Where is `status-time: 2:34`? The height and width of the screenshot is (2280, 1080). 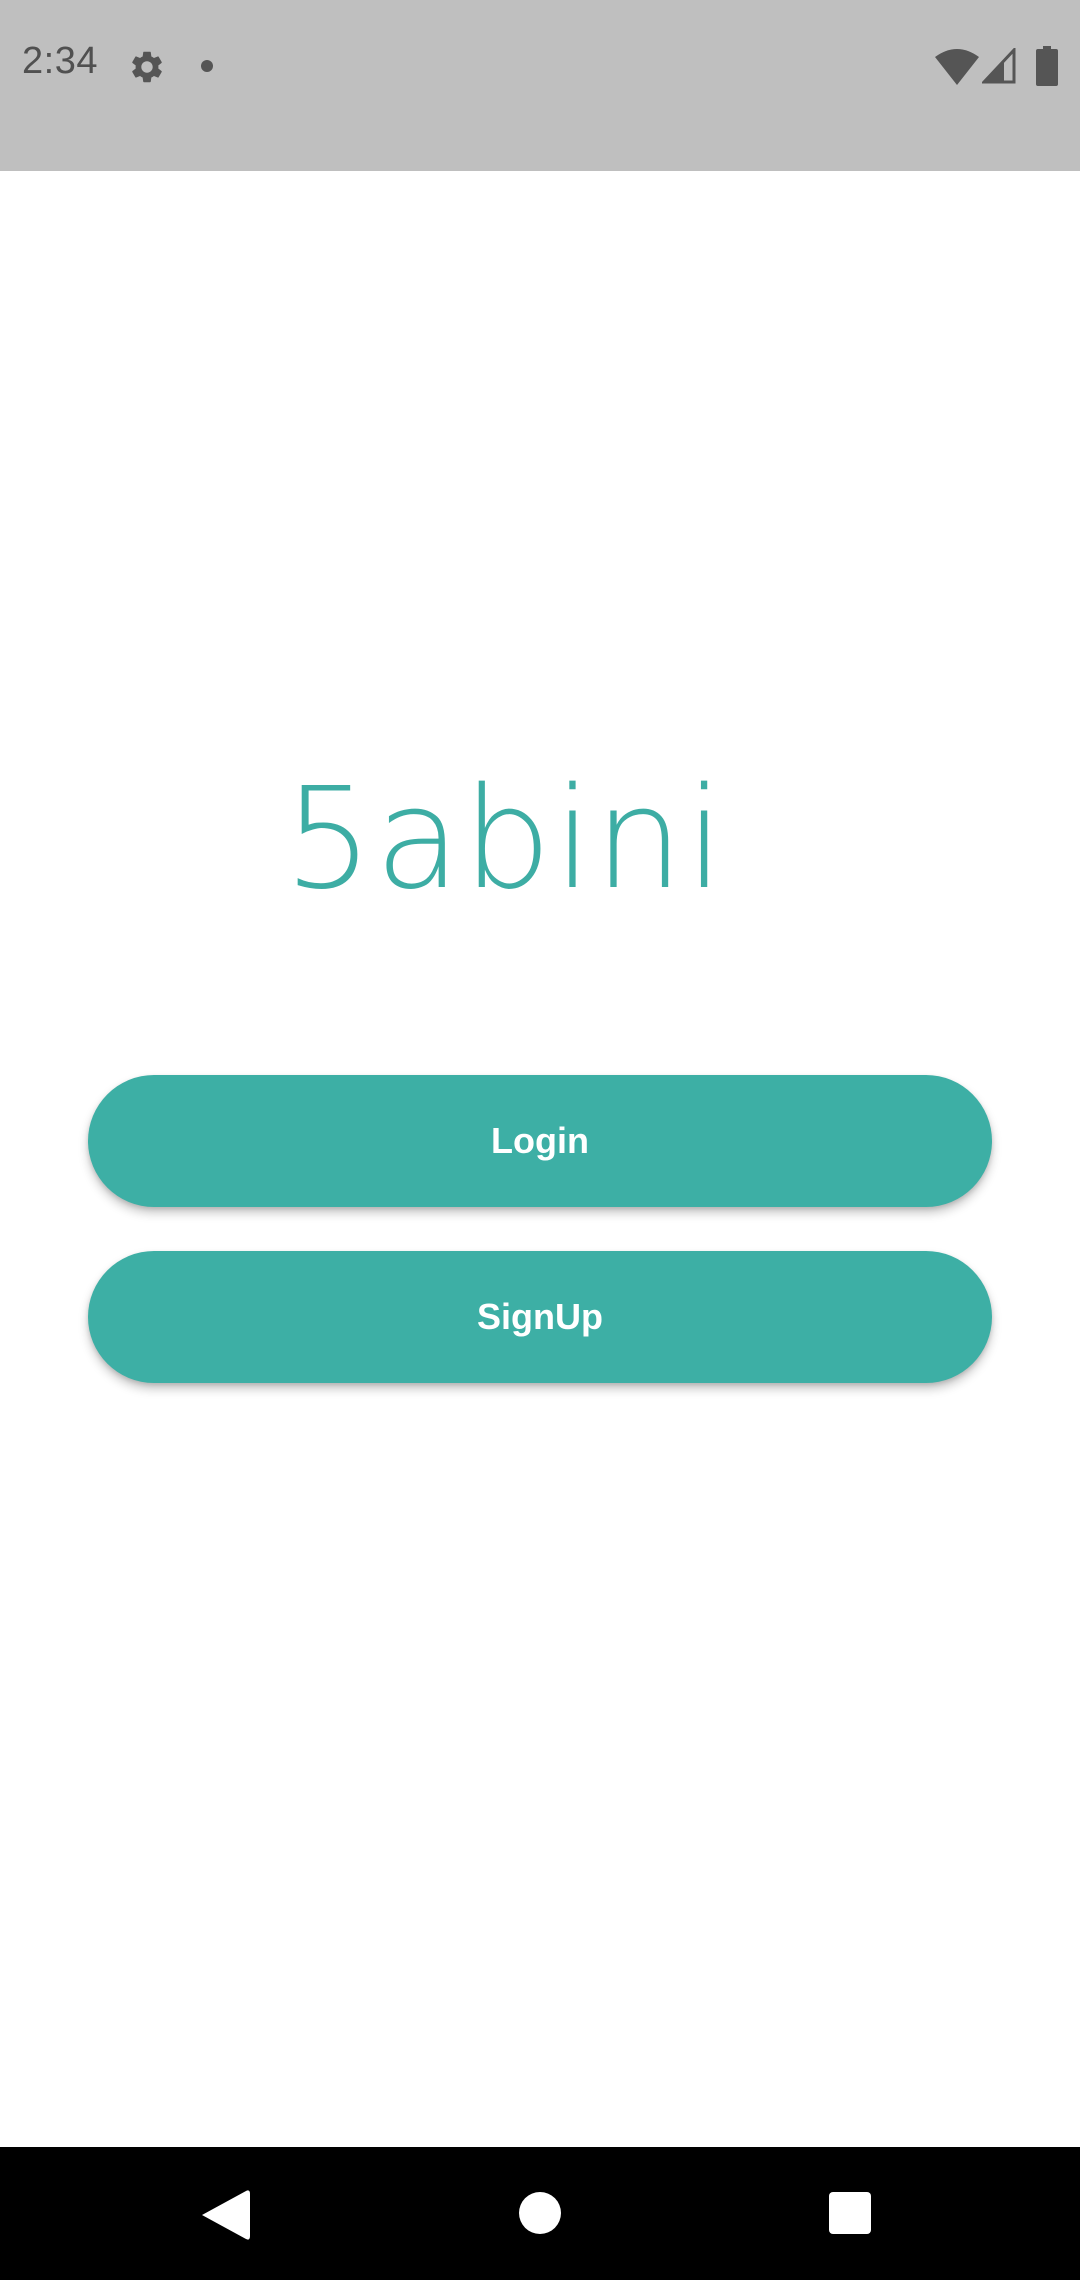
status-time: 2:34 is located at coordinates (60, 61).